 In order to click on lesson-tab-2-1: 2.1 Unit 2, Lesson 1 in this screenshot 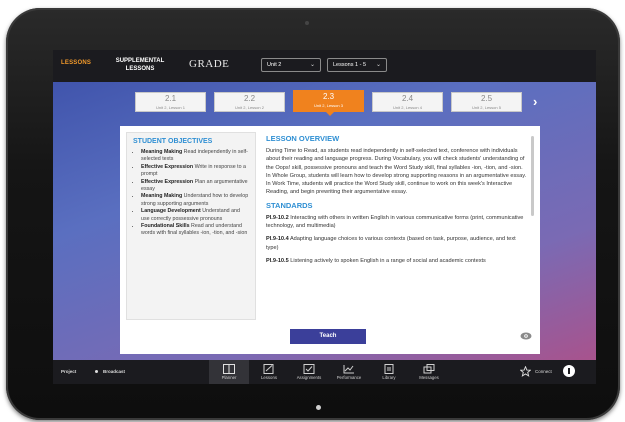, I will do `click(170, 102)`.